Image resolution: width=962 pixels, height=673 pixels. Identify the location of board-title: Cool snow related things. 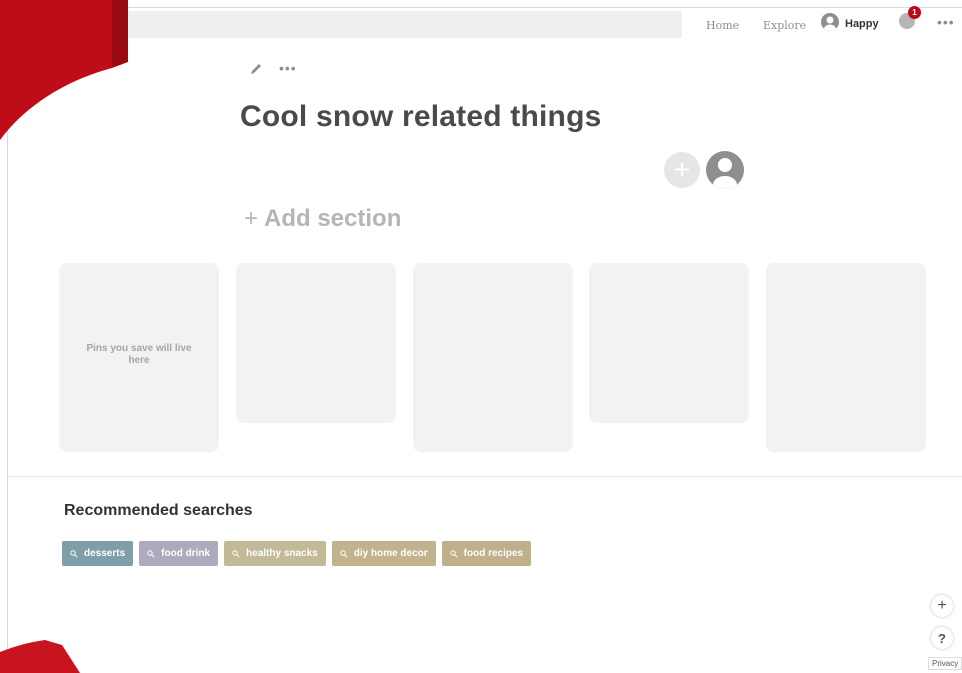
(421, 116).